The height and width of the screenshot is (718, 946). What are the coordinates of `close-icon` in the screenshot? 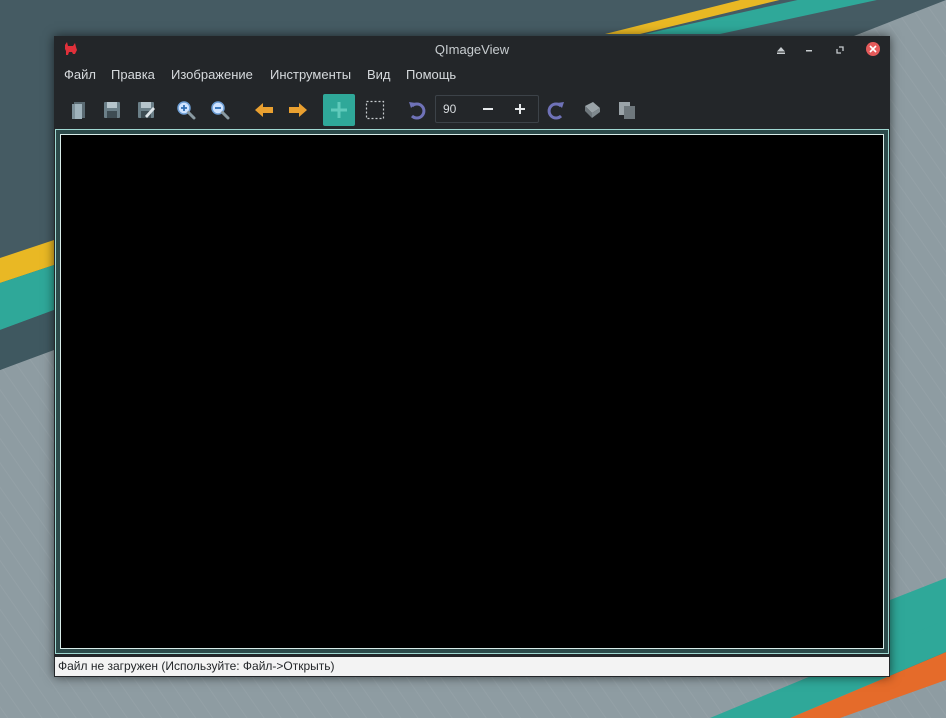 It's located at (873, 49).